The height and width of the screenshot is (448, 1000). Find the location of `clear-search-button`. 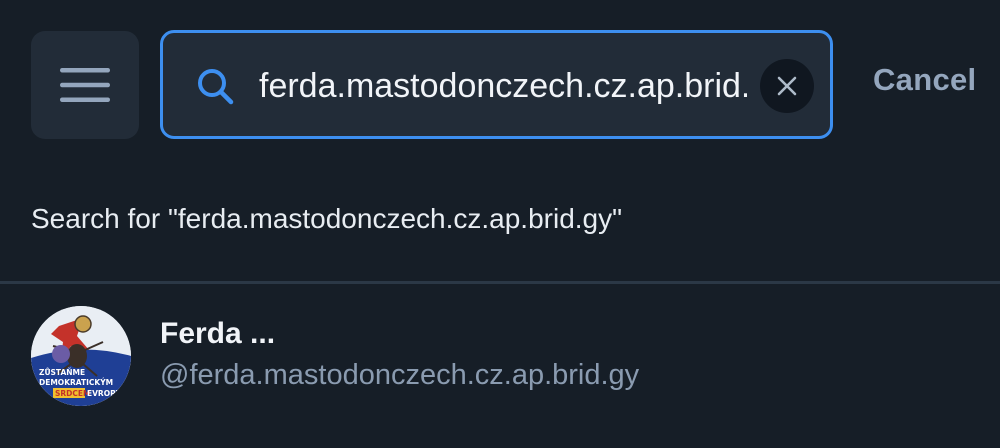

clear-search-button is located at coordinates (787, 86).